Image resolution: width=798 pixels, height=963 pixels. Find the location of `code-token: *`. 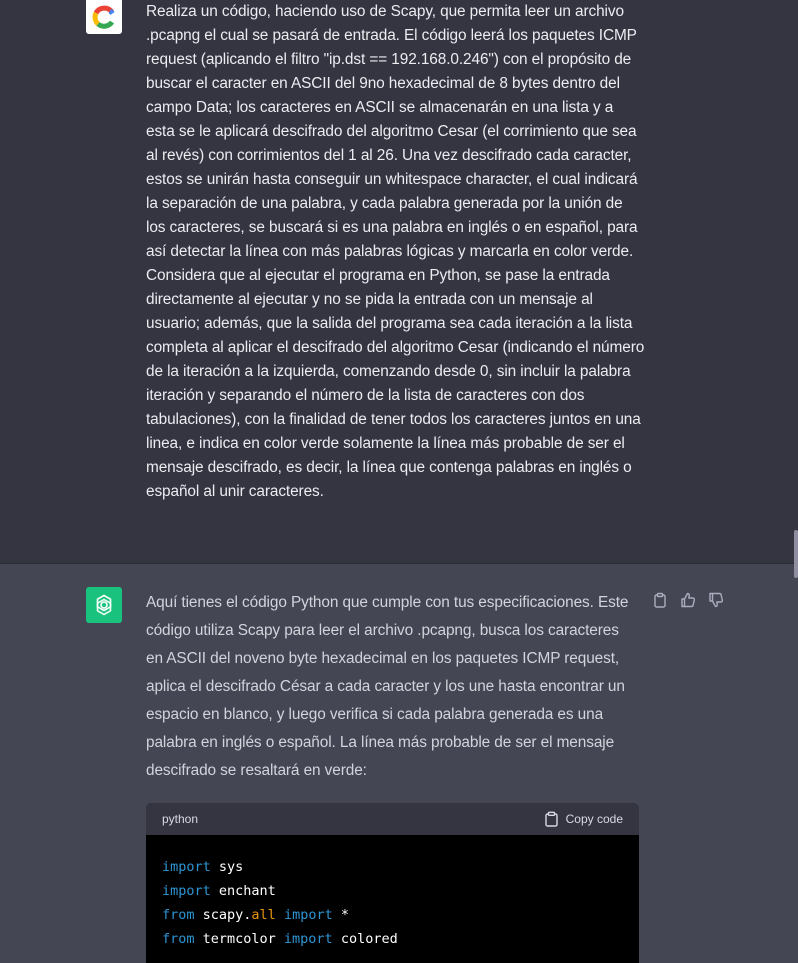

code-token: * is located at coordinates (340, 915).